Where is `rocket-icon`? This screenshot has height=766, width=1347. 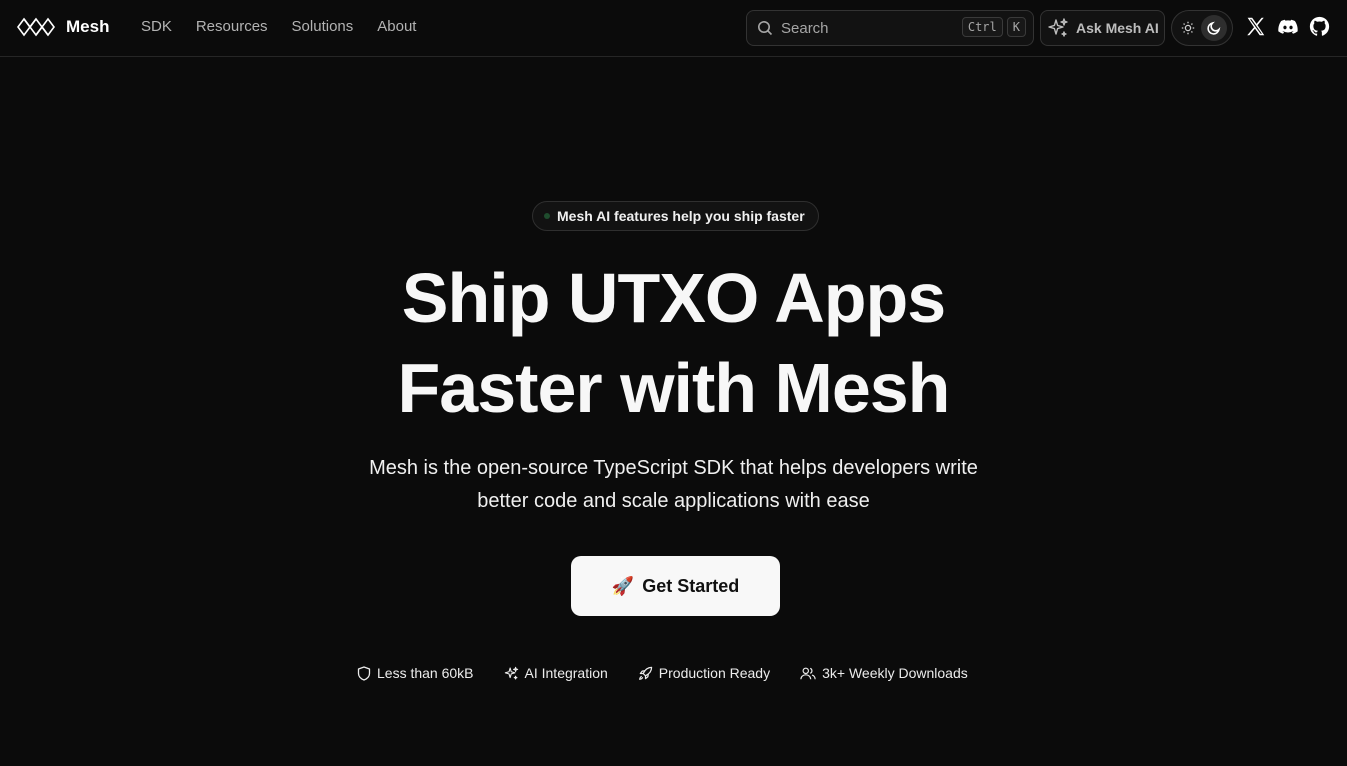 rocket-icon is located at coordinates (645, 673).